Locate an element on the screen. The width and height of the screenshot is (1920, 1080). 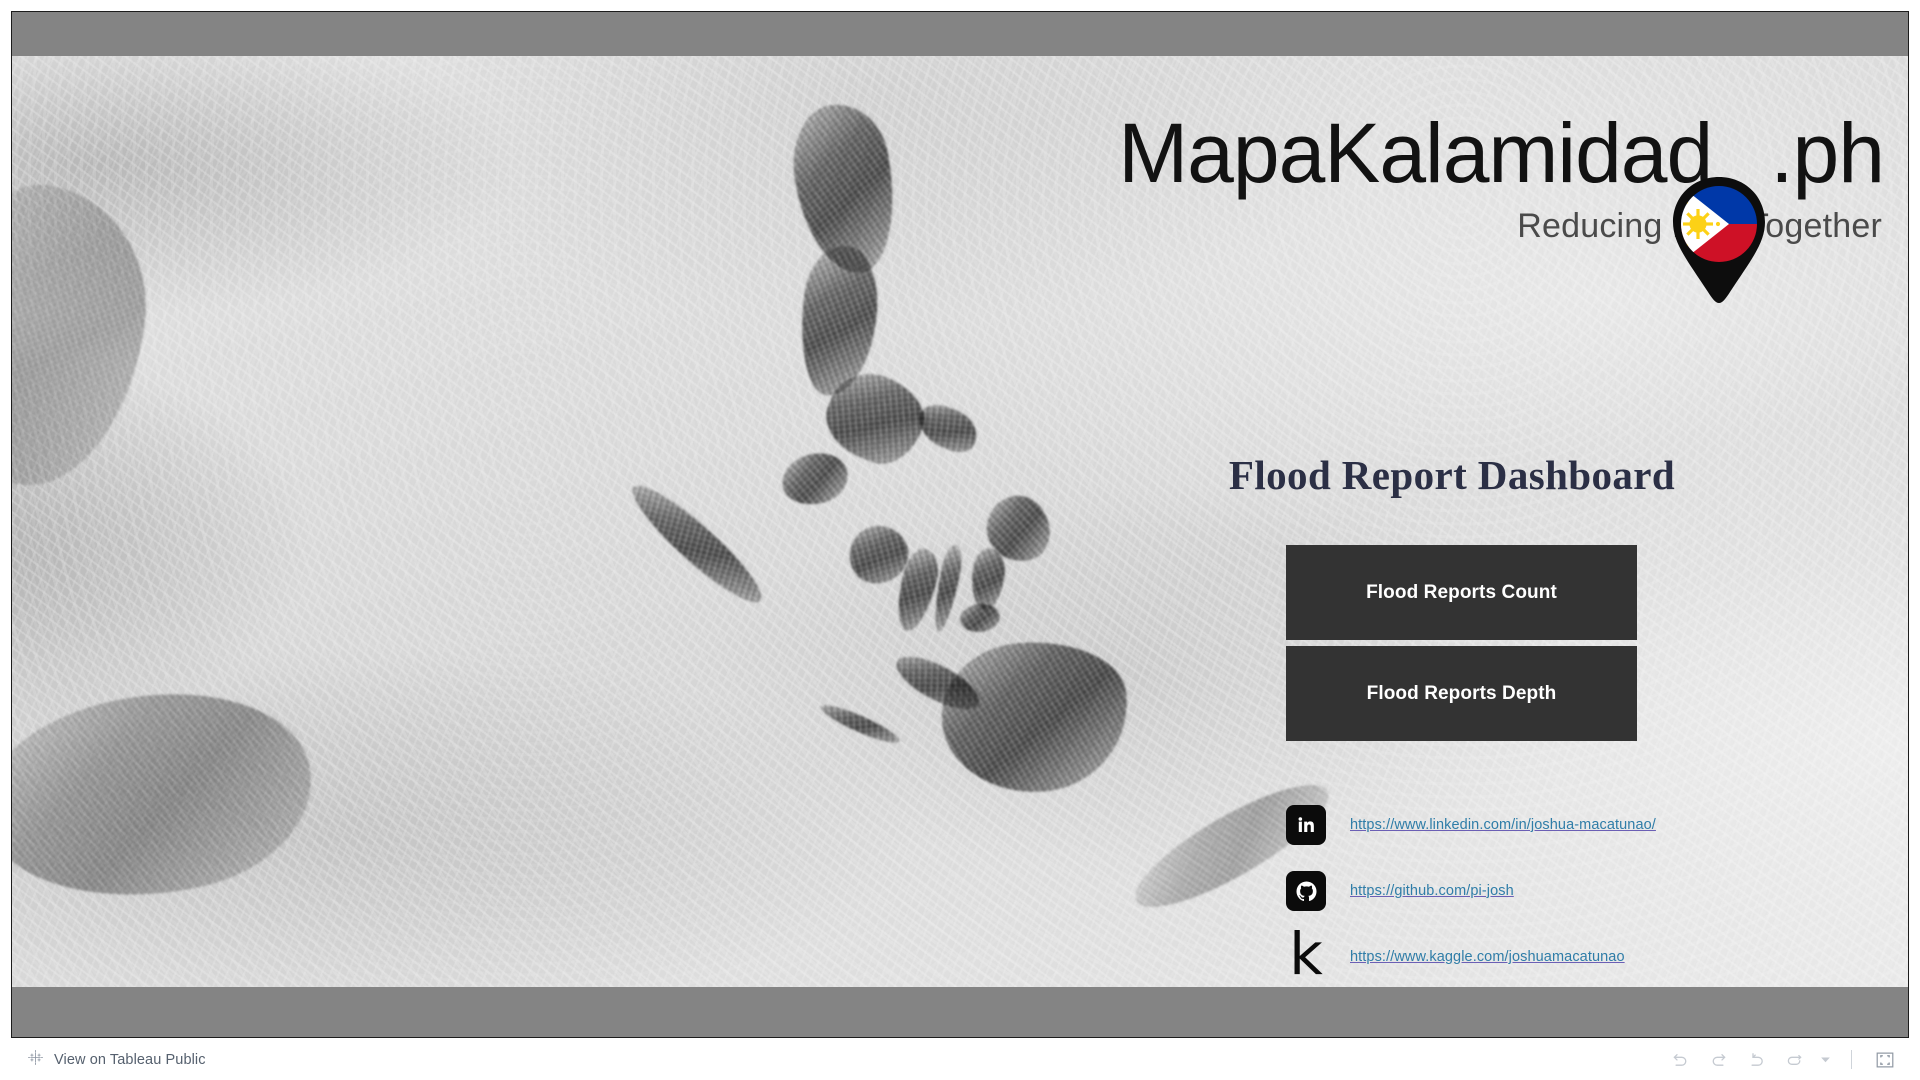
flood-reports-depth-button: Flood Reports Depth is located at coordinates (1461, 693).